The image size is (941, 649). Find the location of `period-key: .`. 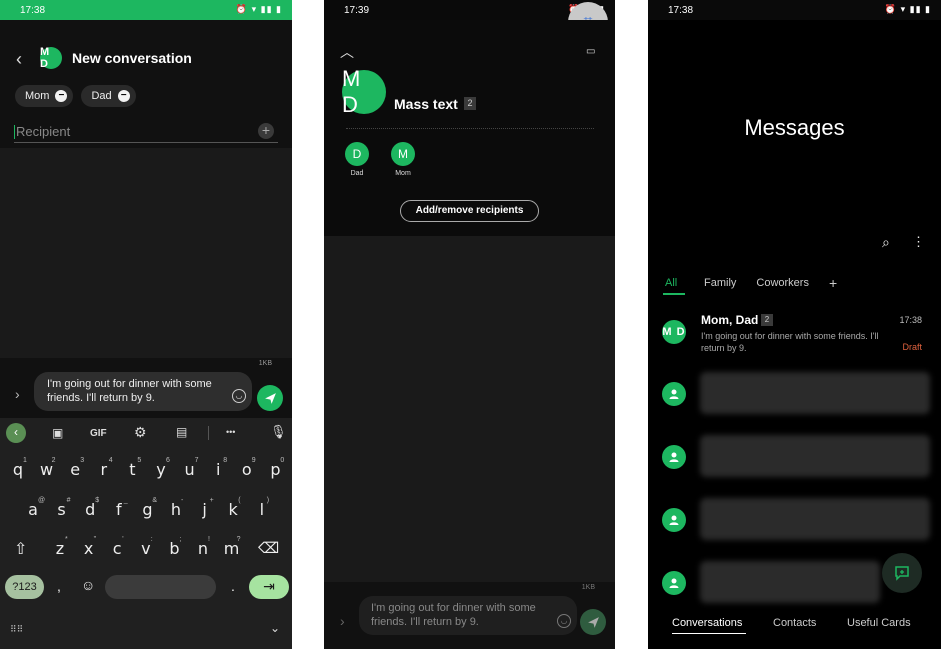

period-key: . is located at coordinates (233, 586).